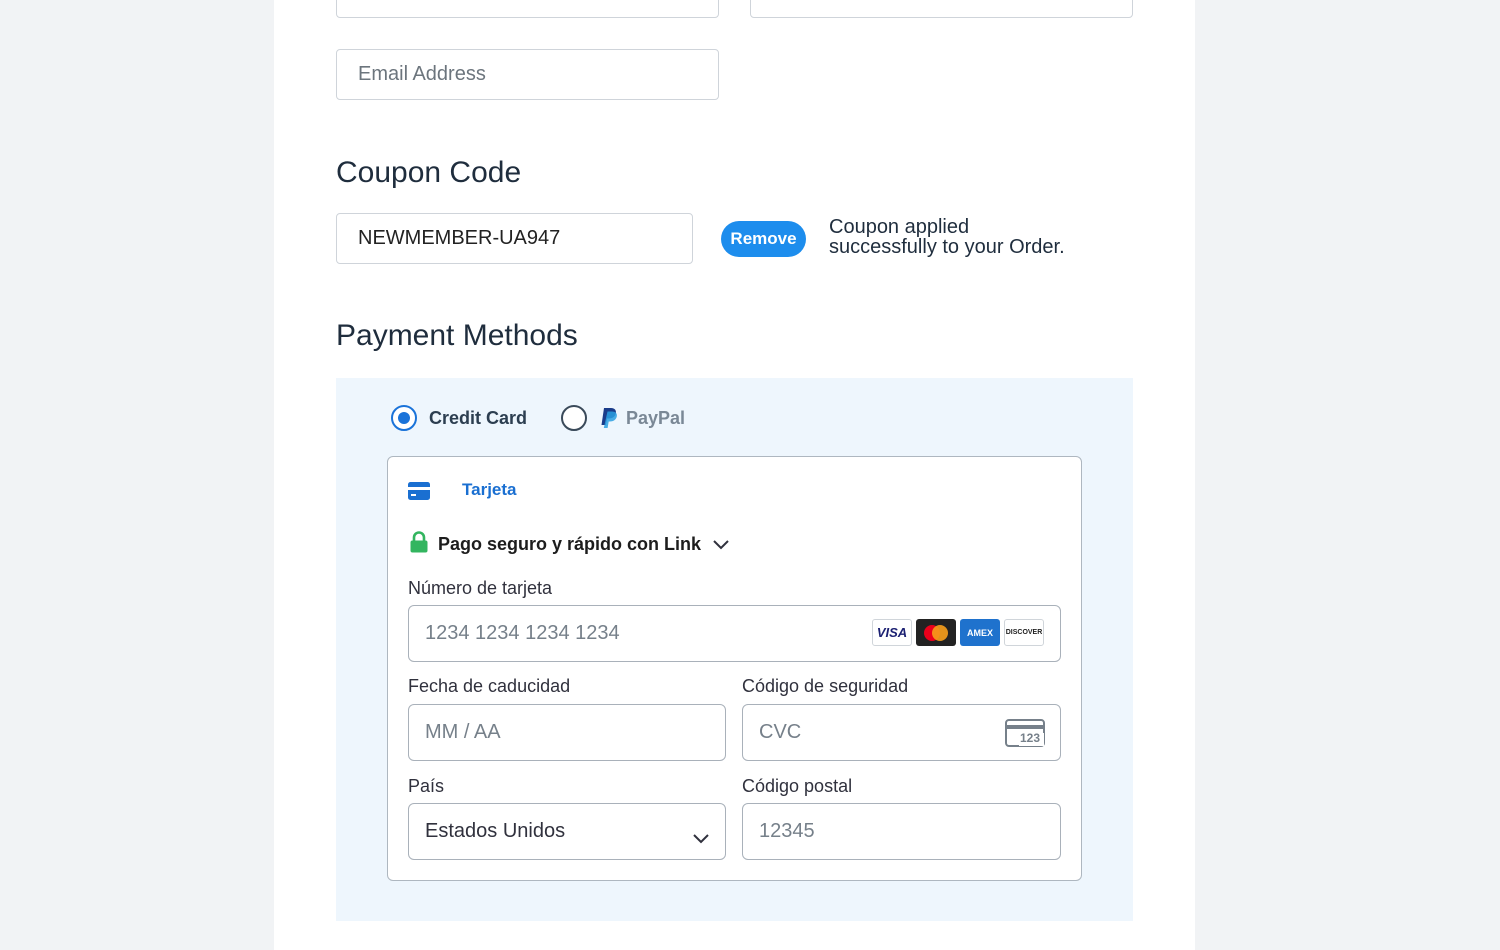 Image resolution: width=1500 pixels, height=950 pixels. What do you see at coordinates (892, 632) in the screenshot?
I see `visa-icon: VISA` at bounding box center [892, 632].